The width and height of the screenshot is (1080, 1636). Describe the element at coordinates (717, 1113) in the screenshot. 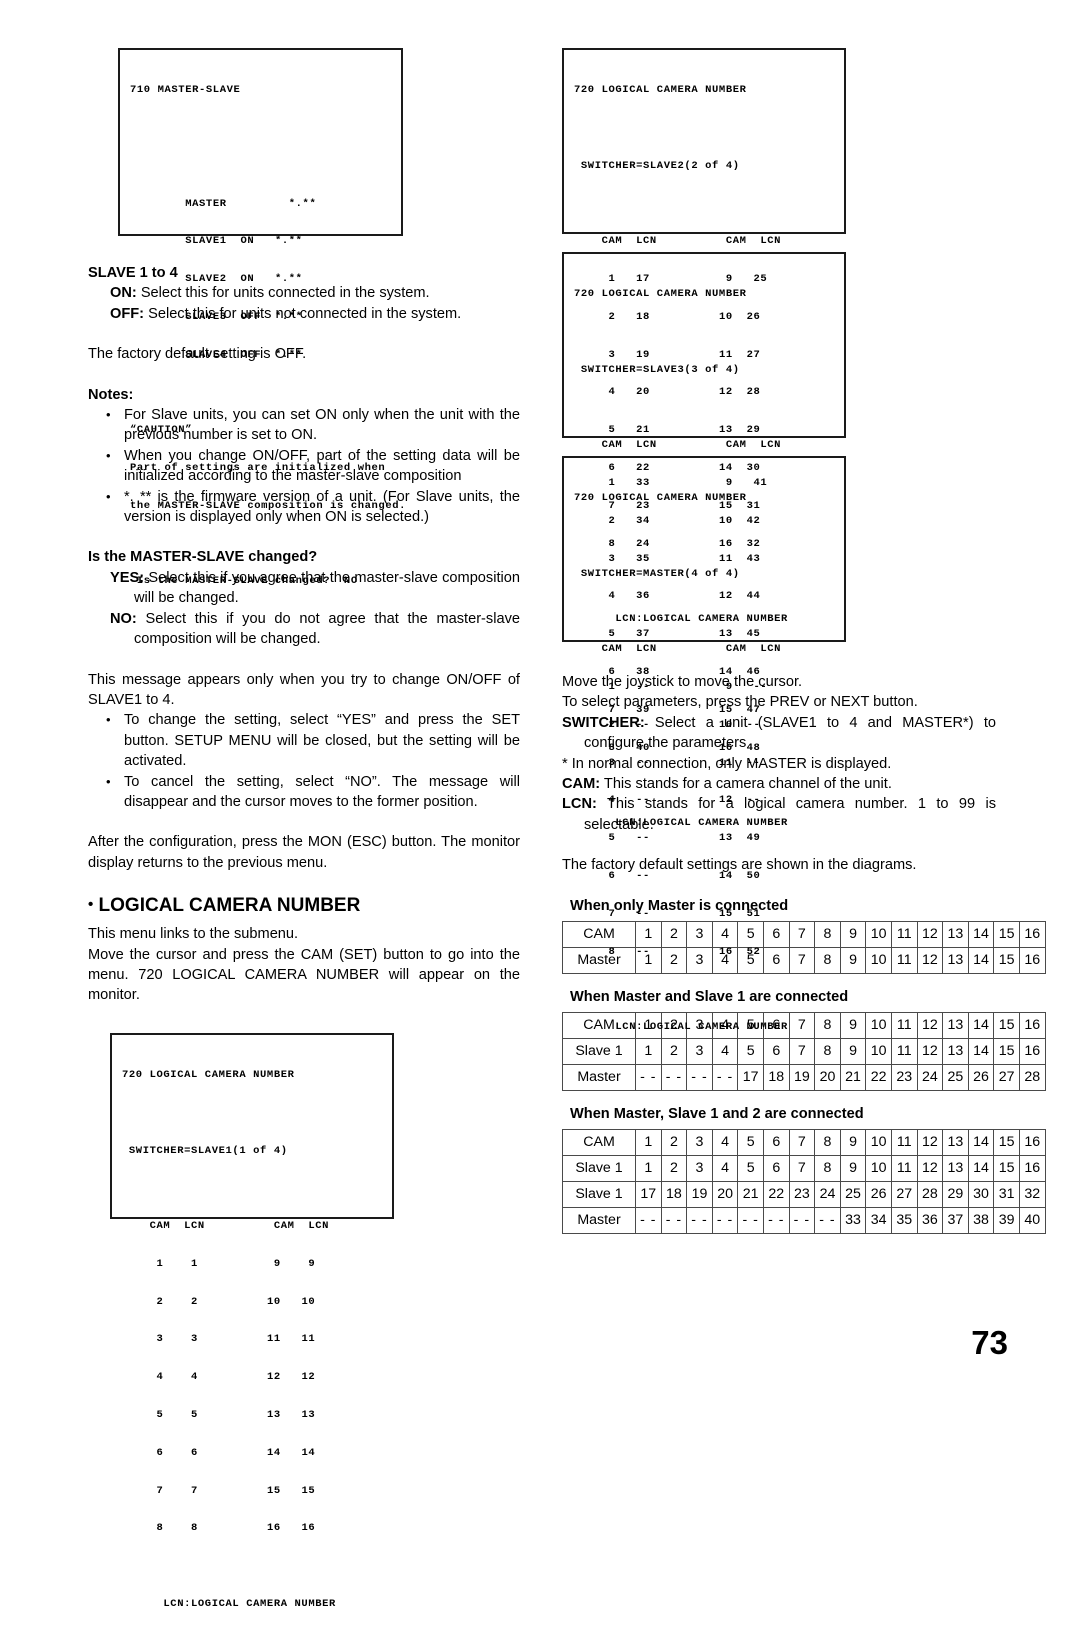

I see `table-caption-master-slave1-slave2: When Master, Slave 1 and 2 are connected` at that location.